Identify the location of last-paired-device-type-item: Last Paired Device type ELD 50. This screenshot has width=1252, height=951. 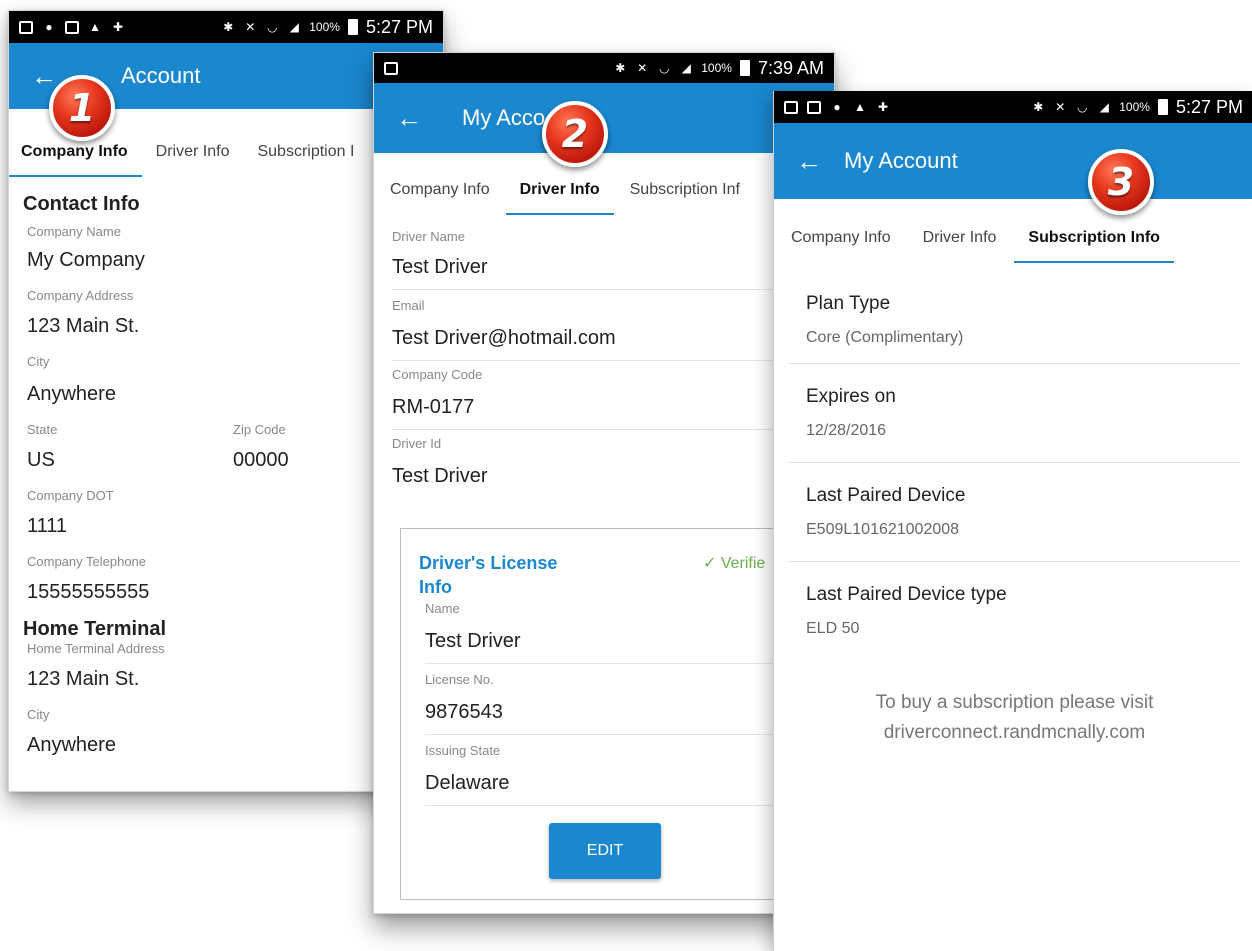
(1014, 605).